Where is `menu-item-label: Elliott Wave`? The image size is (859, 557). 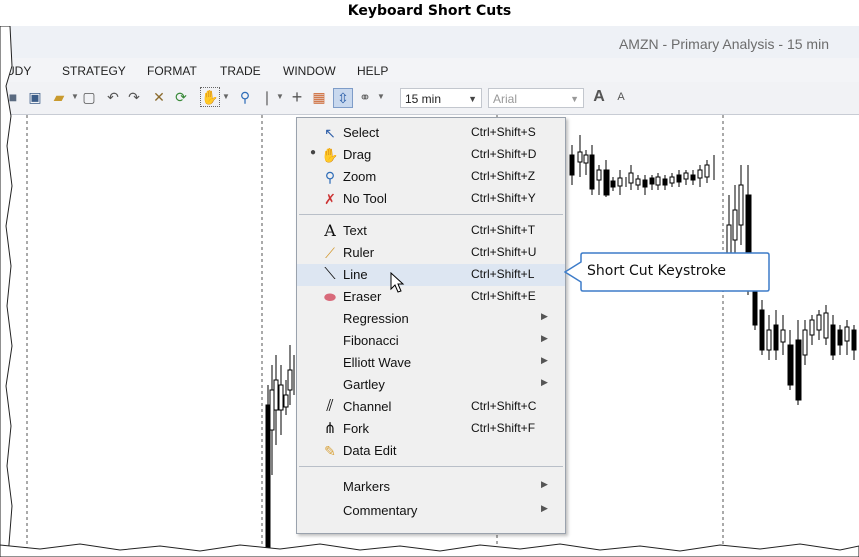 menu-item-label: Elliott Wave is located at coordinates (377, 362).